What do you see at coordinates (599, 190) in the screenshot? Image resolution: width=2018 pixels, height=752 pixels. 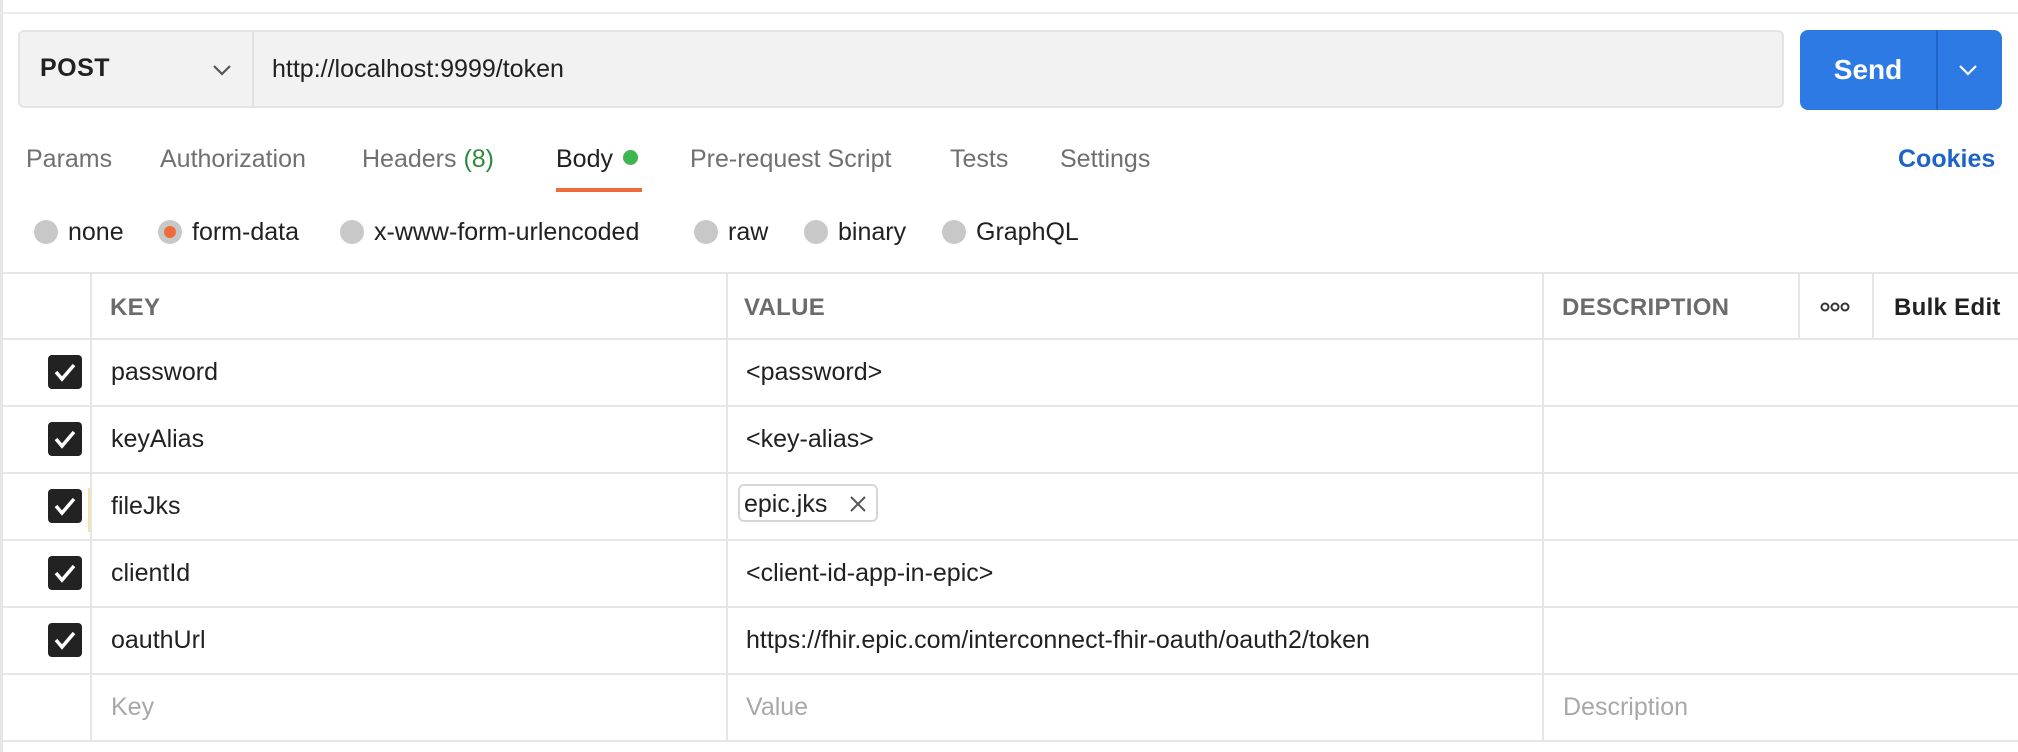 I see `active-tab-underline` at bounding box center [599, 190].